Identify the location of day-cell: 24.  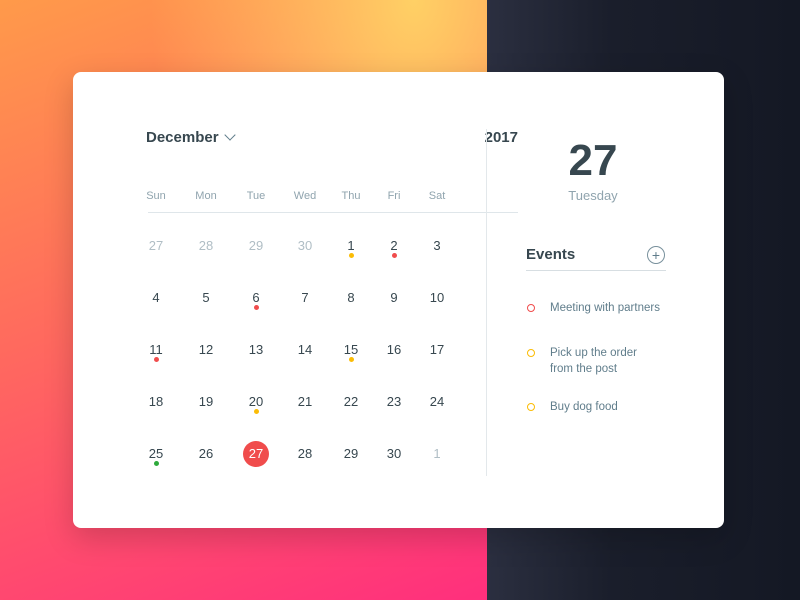
(437, 402).